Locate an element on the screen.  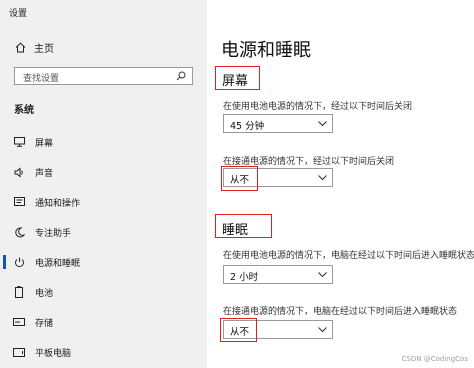
sidebar-home: 主页 is located at coordinates (34, 47).